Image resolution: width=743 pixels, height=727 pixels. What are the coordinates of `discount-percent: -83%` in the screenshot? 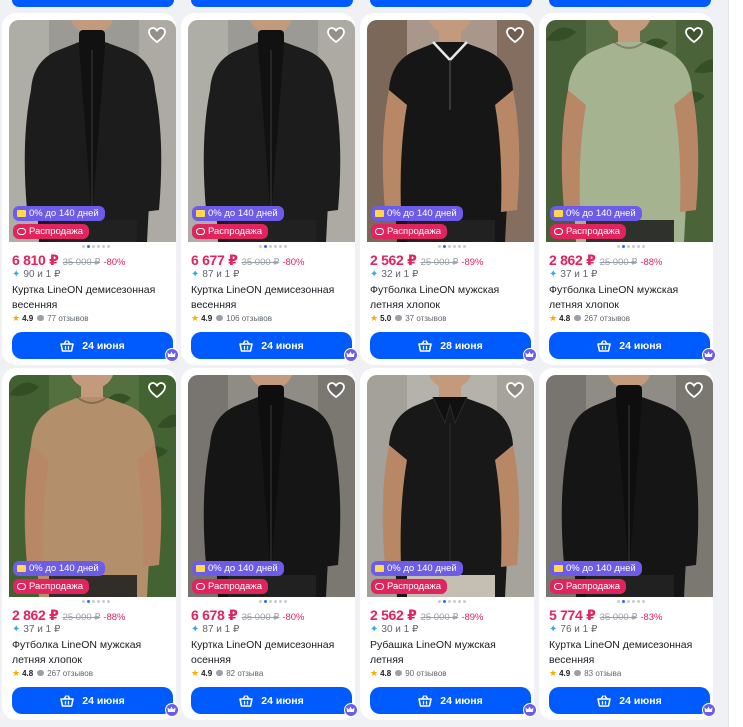 It's located at (651, 617).